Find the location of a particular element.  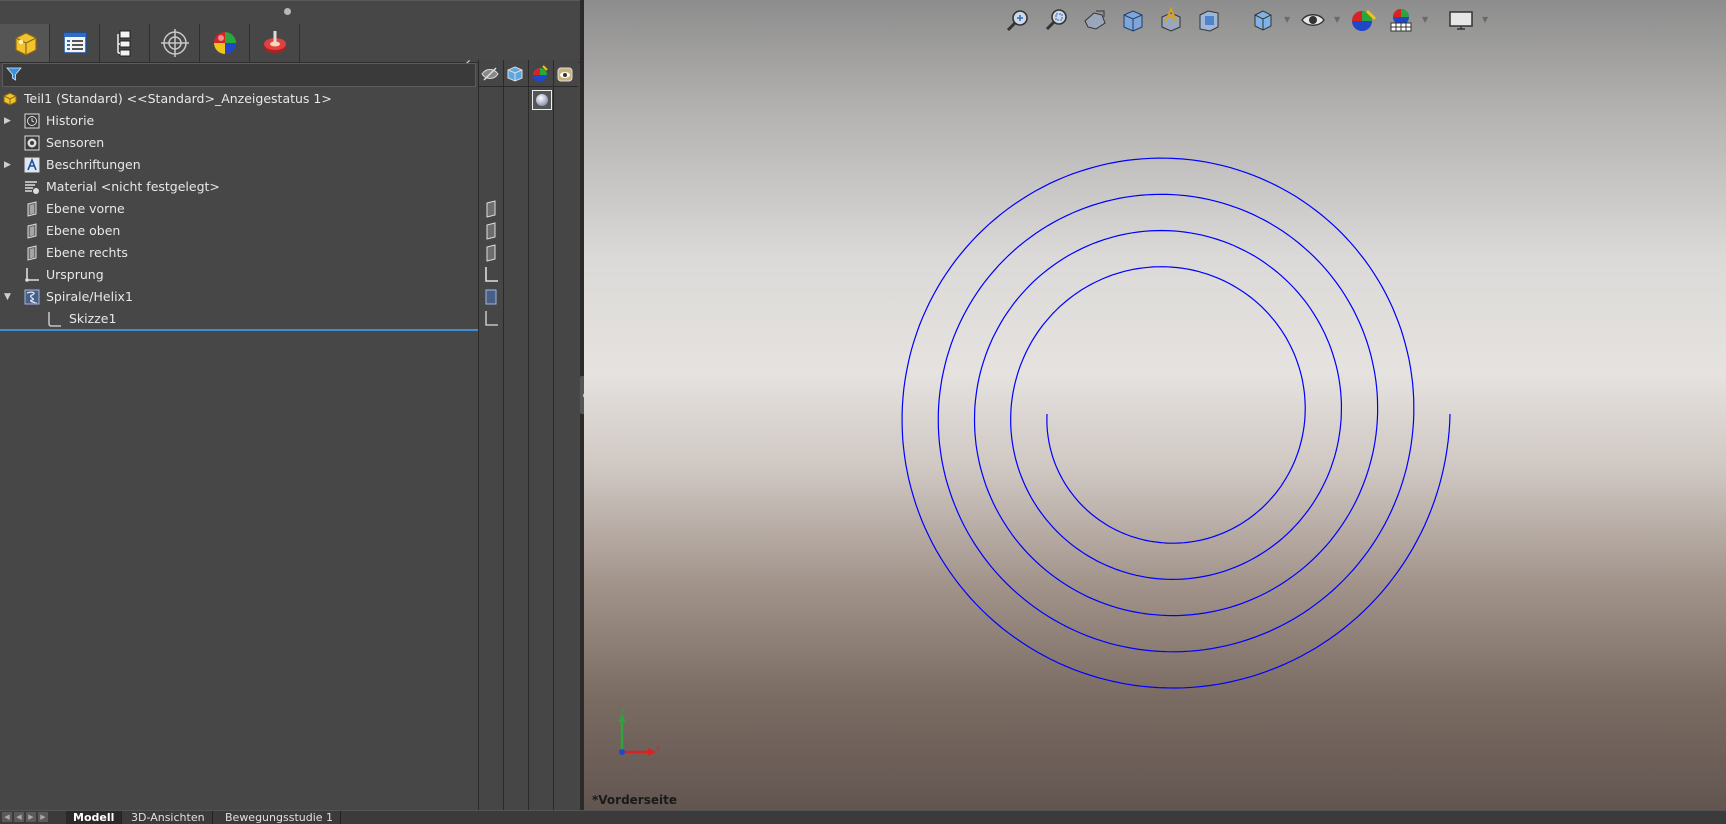

previous-view-icon is located at coordinates (1095, 20).